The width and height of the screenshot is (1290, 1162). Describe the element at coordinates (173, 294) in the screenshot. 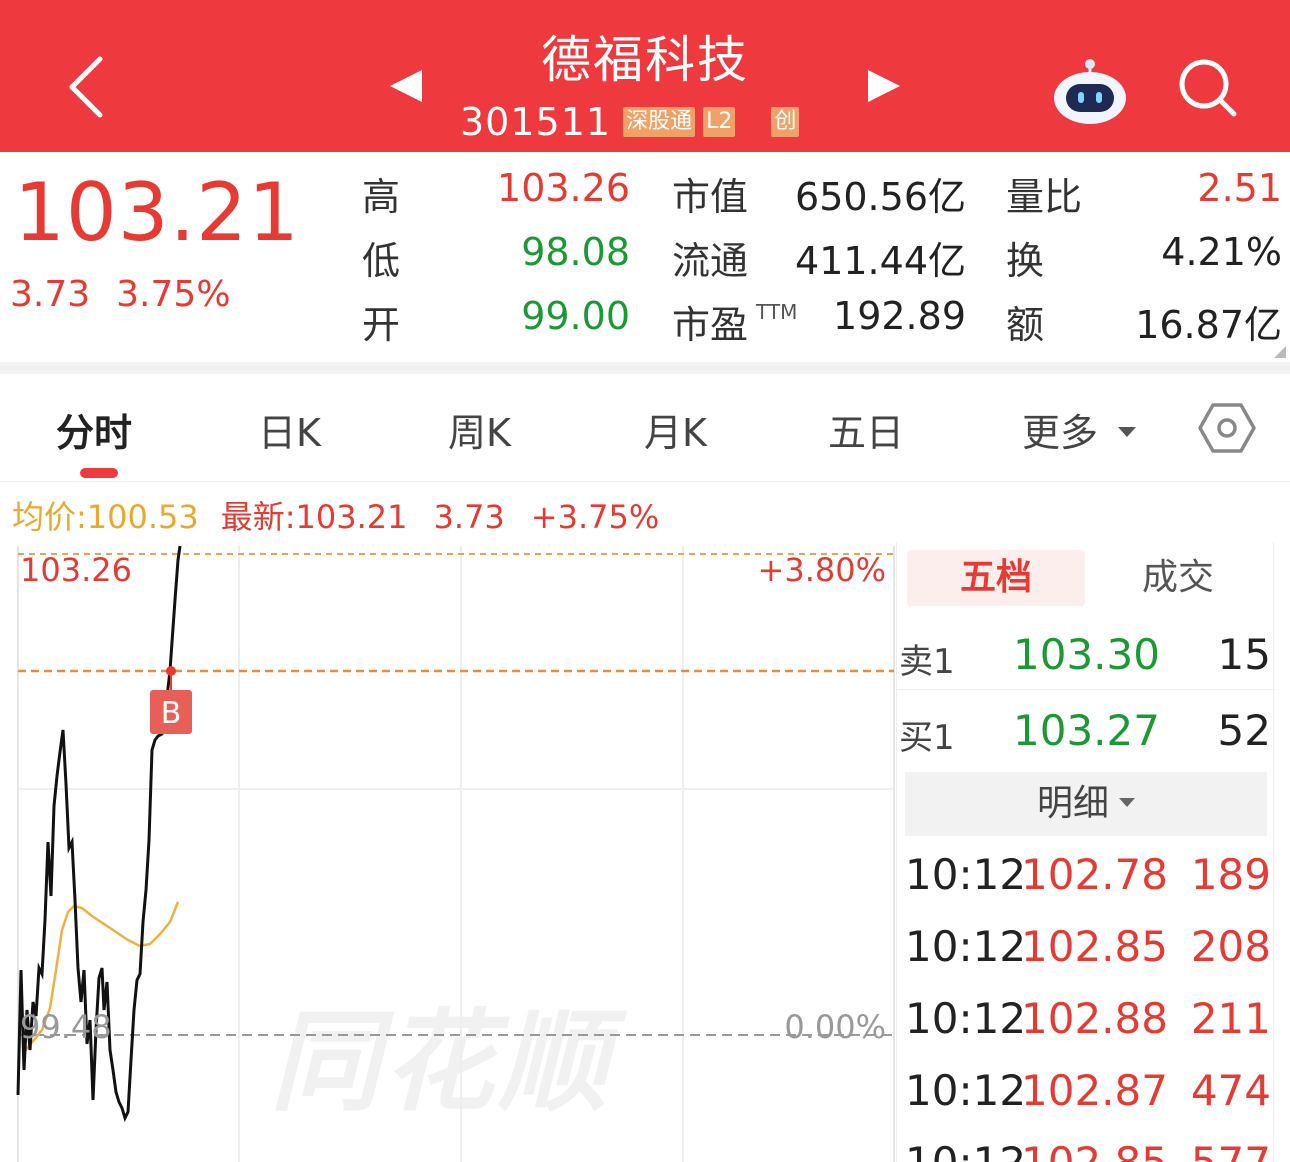

I see `change-percent: 3.75%` at that location.